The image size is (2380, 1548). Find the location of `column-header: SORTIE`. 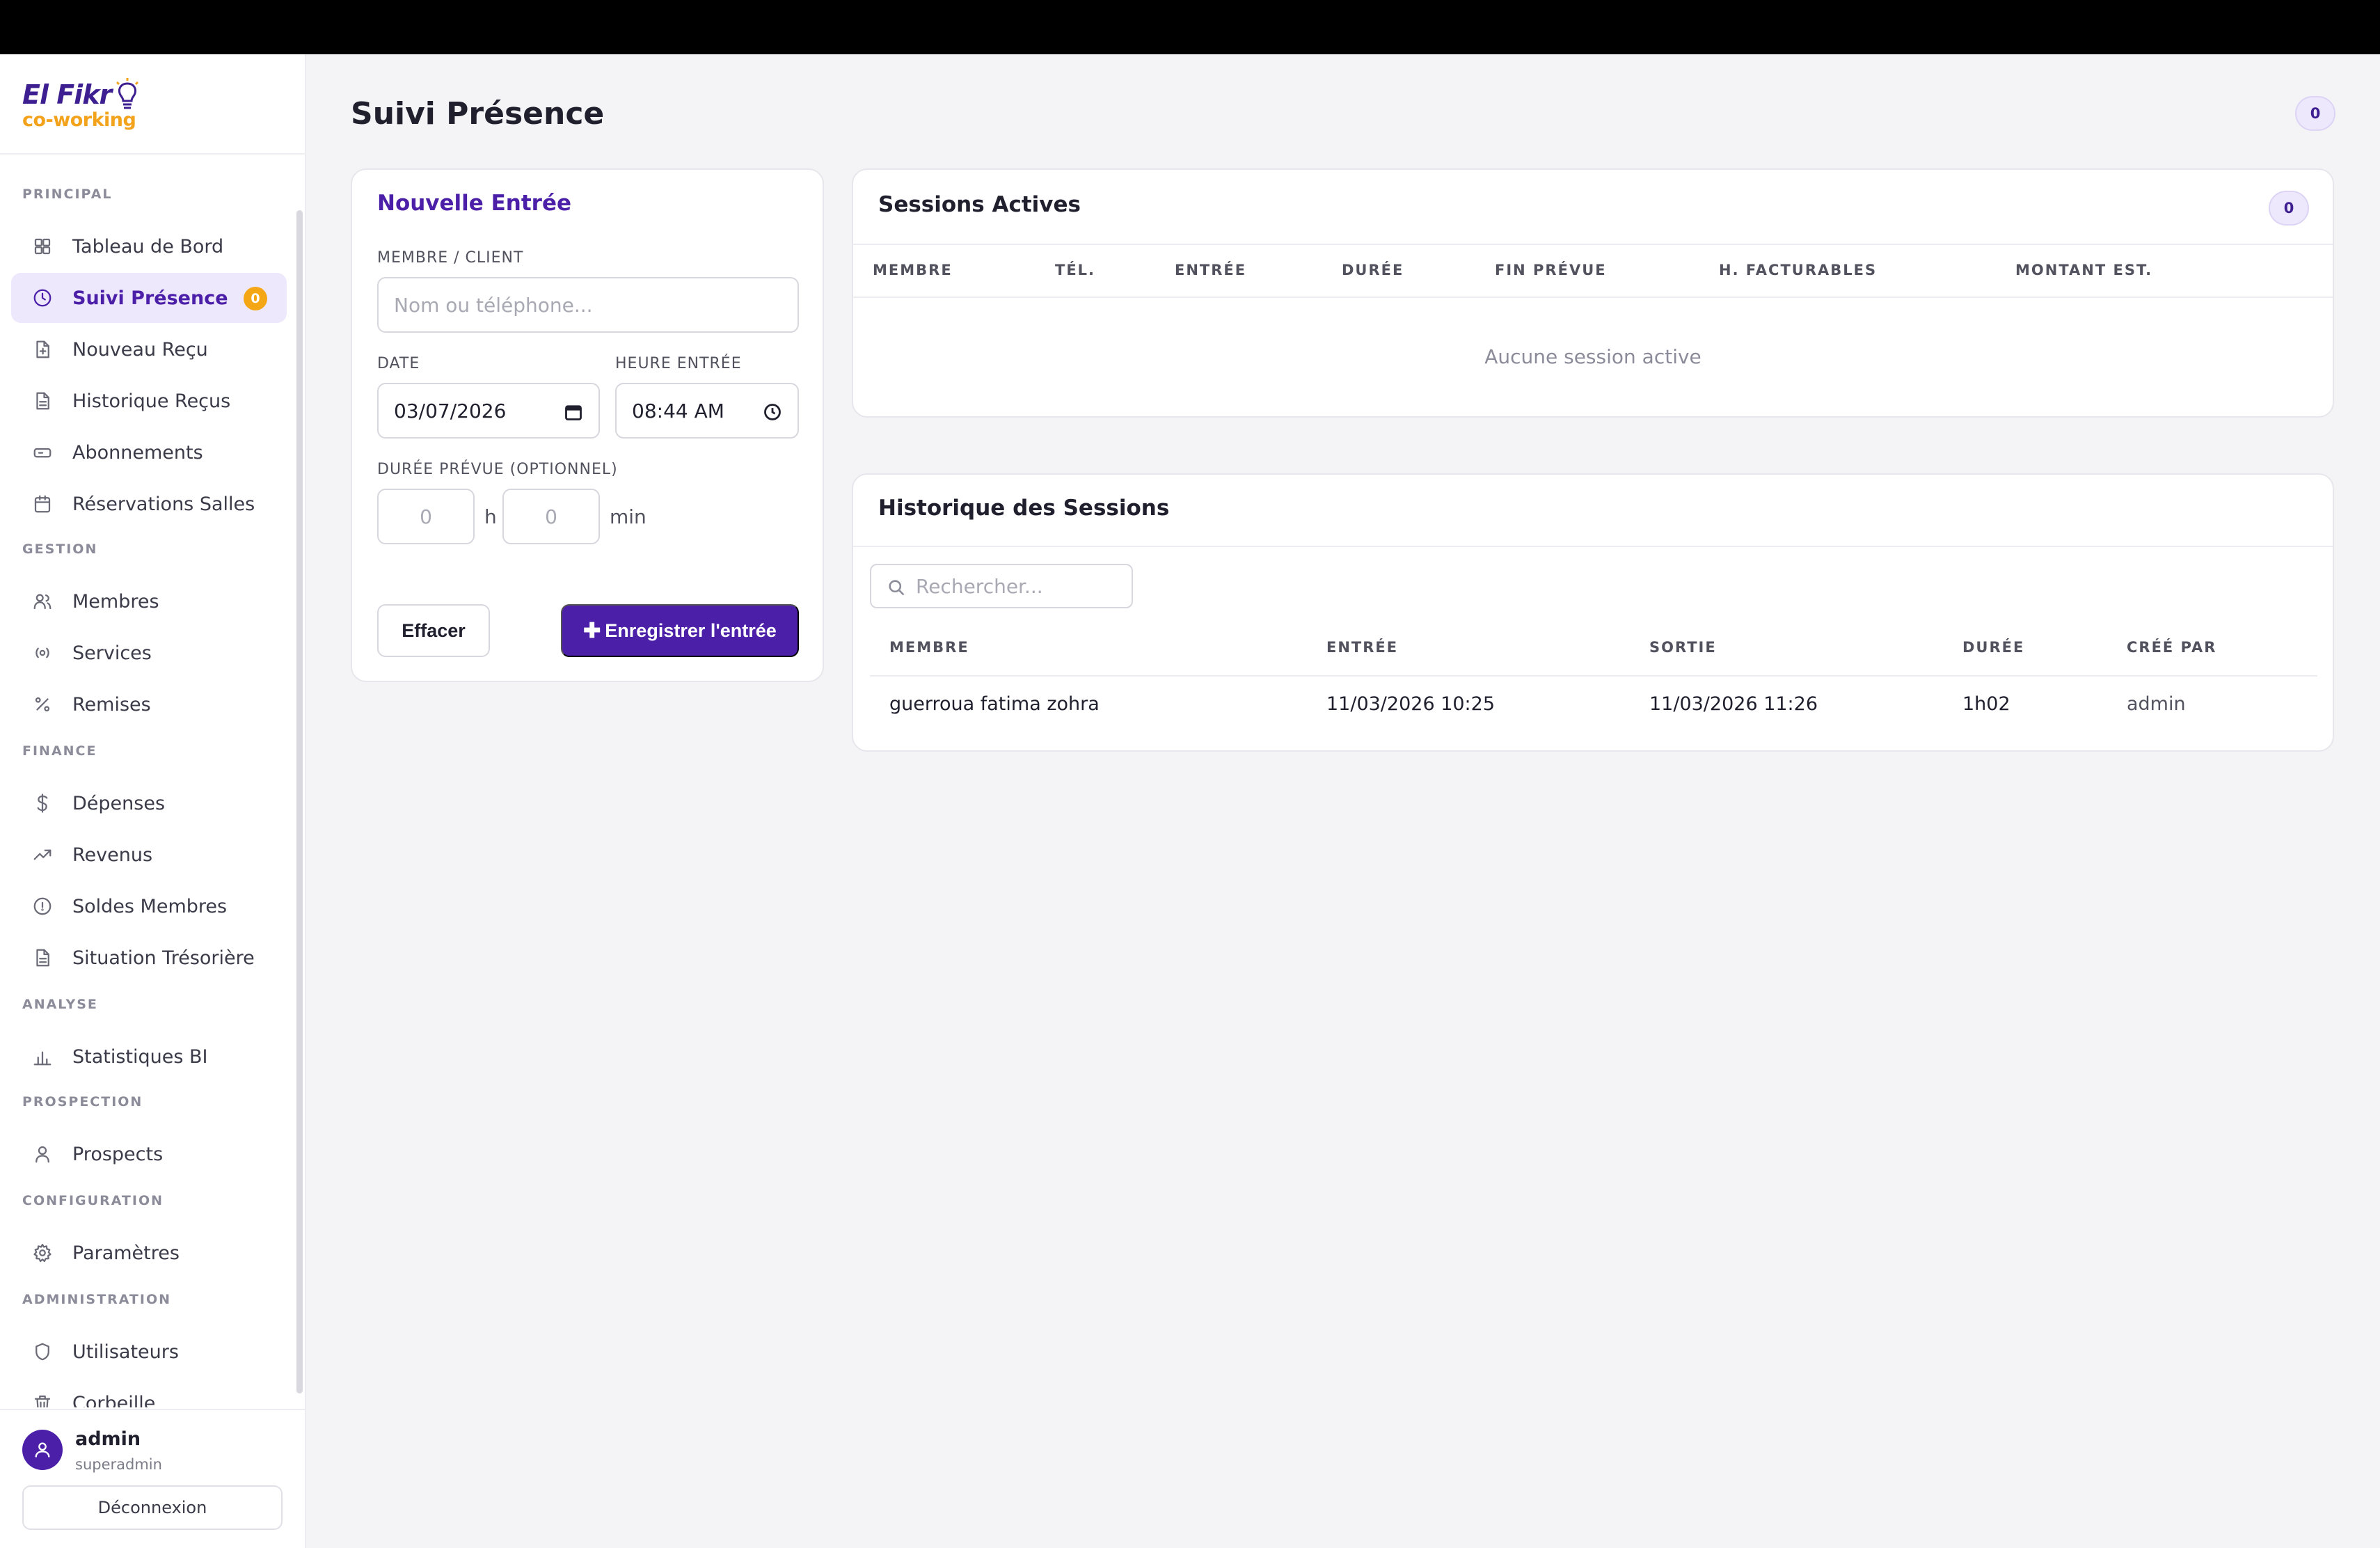

column-header: SORTIE is located at coordinates (1683, 647).